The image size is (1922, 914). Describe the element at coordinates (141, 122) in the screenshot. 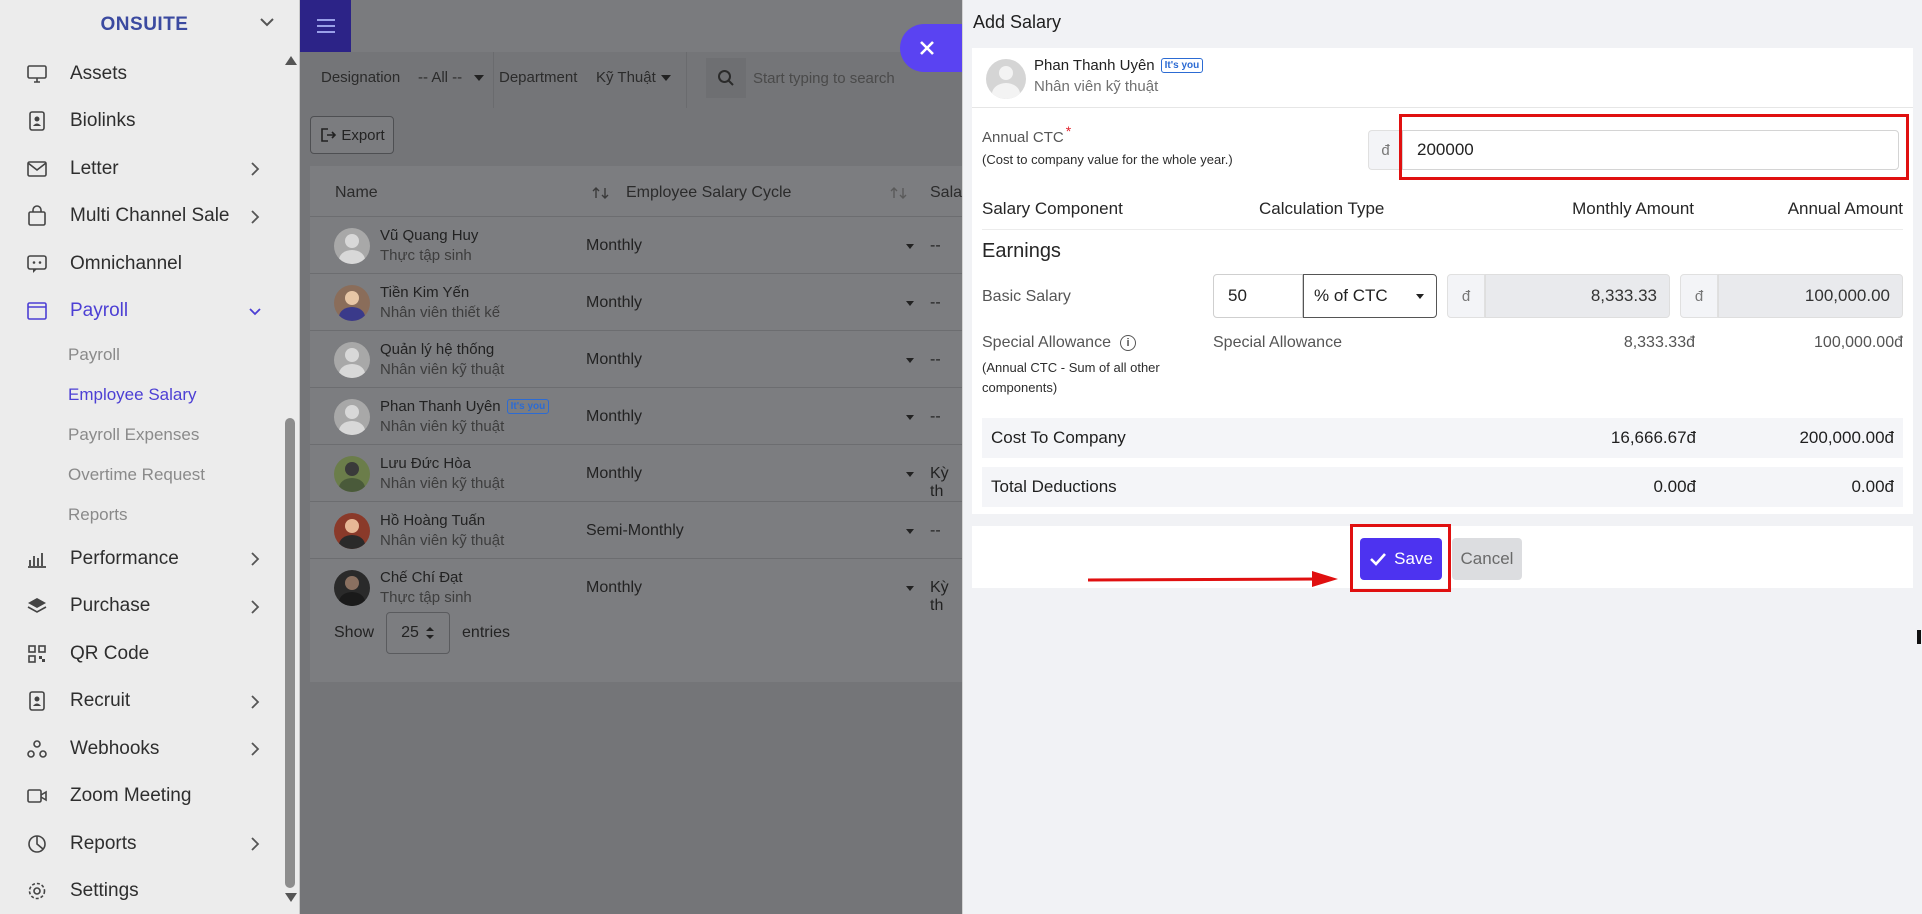

I see `sidebar-item-biolinks: Biolinks` at that location.